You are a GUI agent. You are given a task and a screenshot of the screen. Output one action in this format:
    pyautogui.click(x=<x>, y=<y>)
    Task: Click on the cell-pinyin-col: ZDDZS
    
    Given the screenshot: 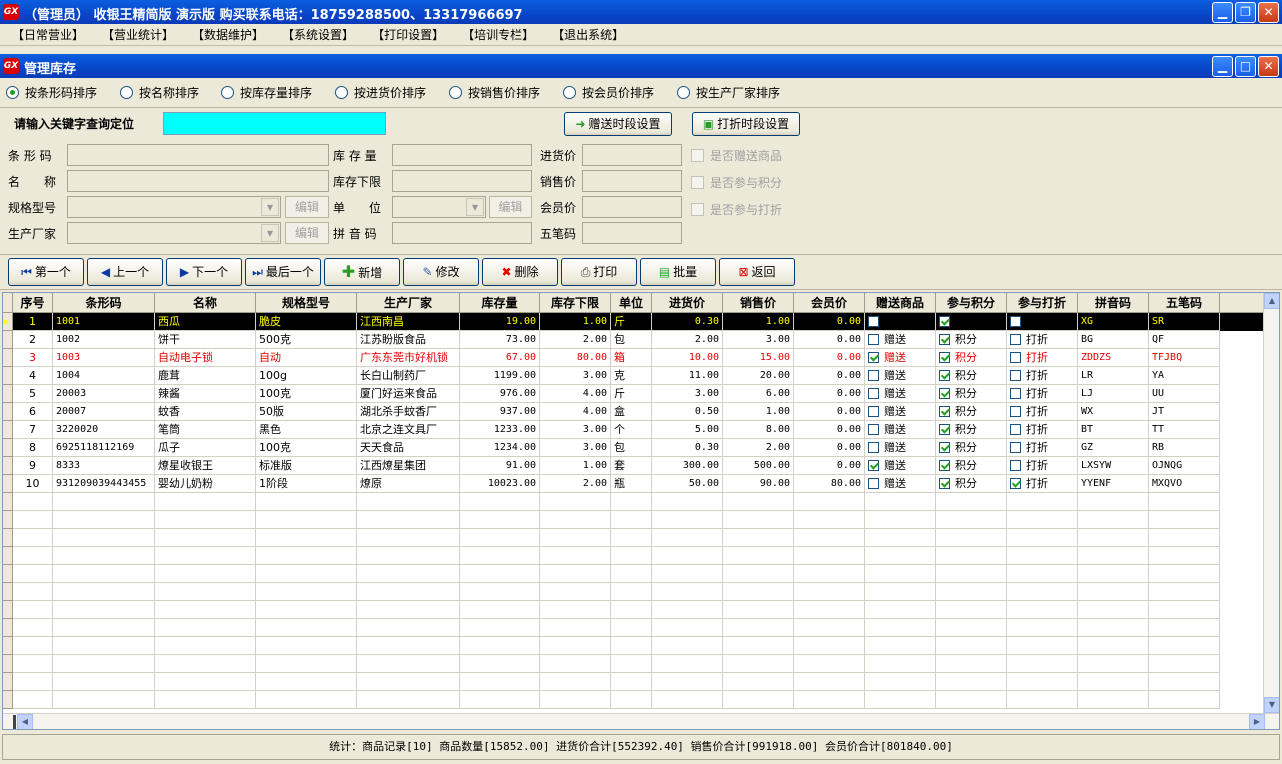 What is the action you would take?
    pyautogui.click(x=1113, y=358)
    